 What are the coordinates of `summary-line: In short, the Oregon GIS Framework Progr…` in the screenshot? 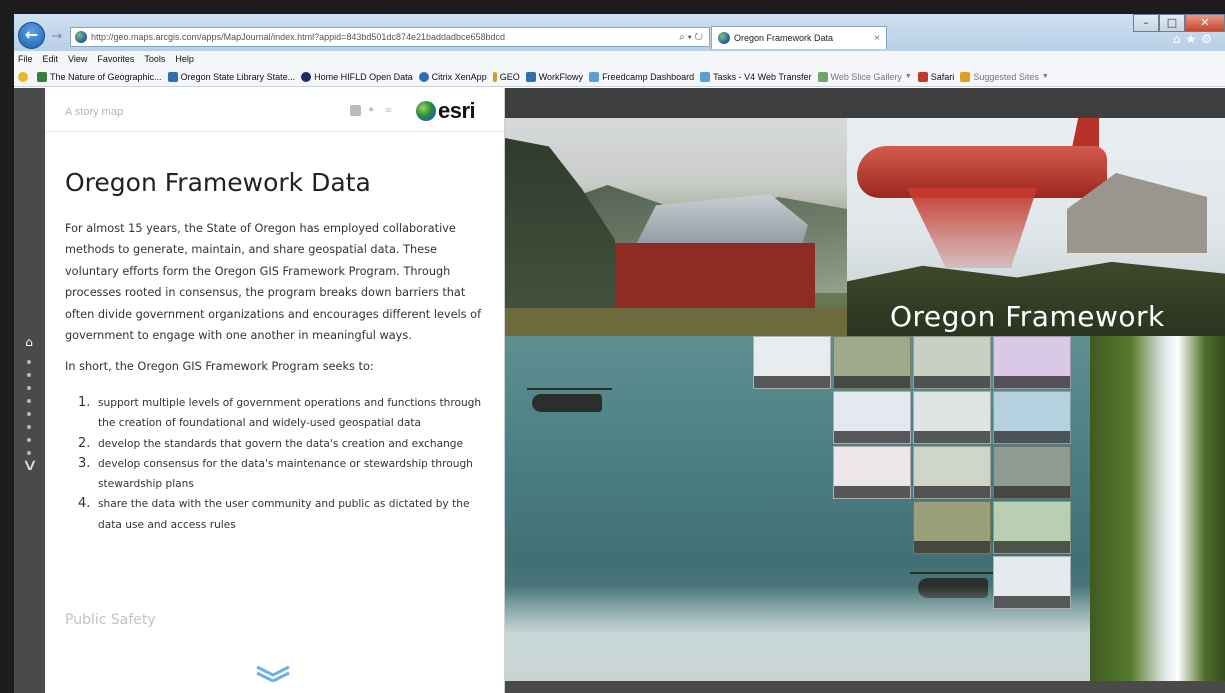 It's located at (219, 366).